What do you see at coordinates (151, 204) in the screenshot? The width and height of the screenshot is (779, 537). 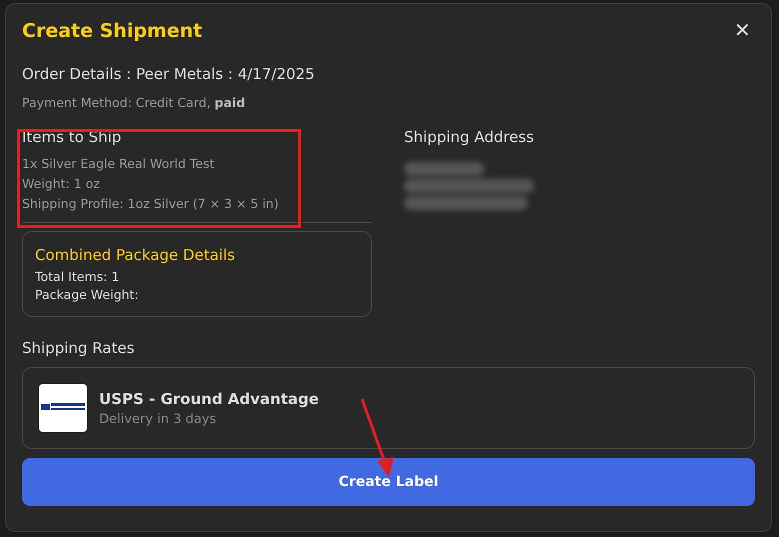 I see `item-detail: Shipping Profile: 1oz Silver (7 × 3 × 5 in)` at bounding box center [151, 204].